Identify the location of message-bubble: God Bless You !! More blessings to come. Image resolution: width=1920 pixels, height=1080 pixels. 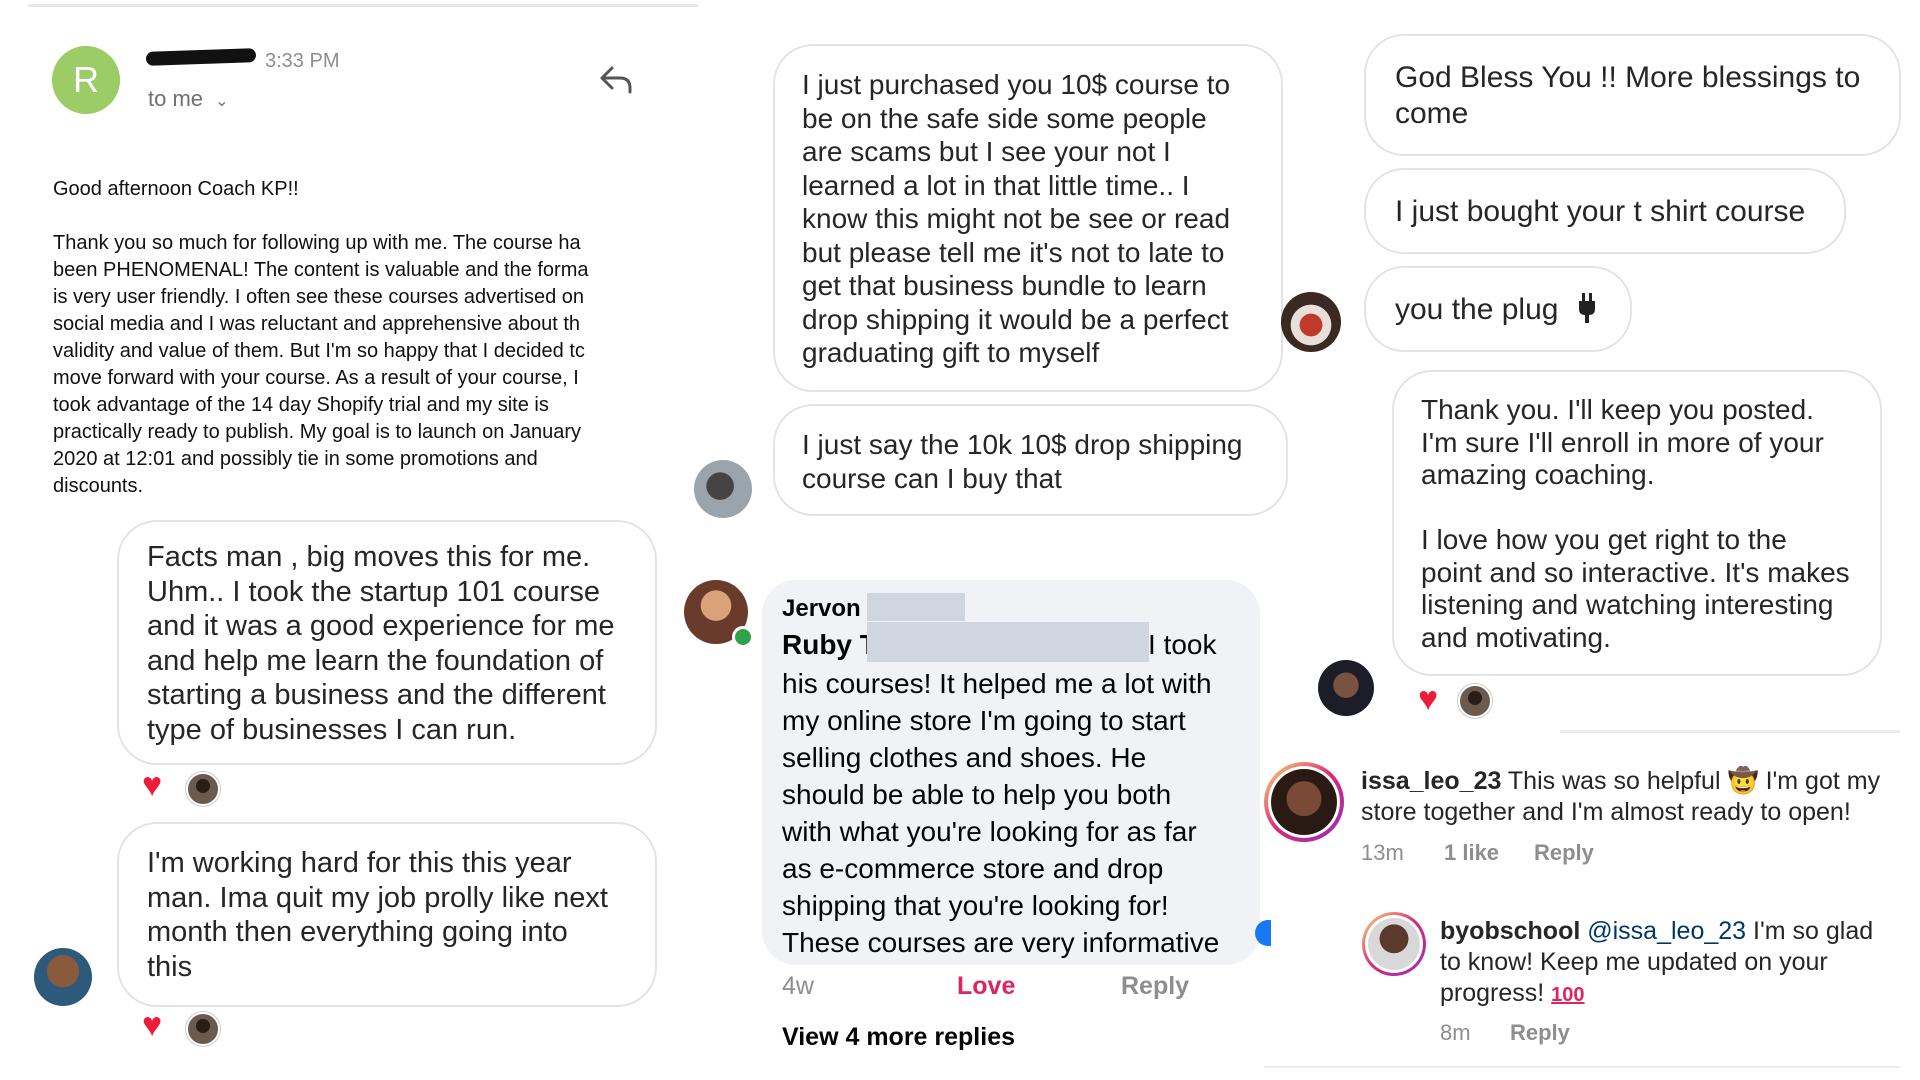
(1632, 95).